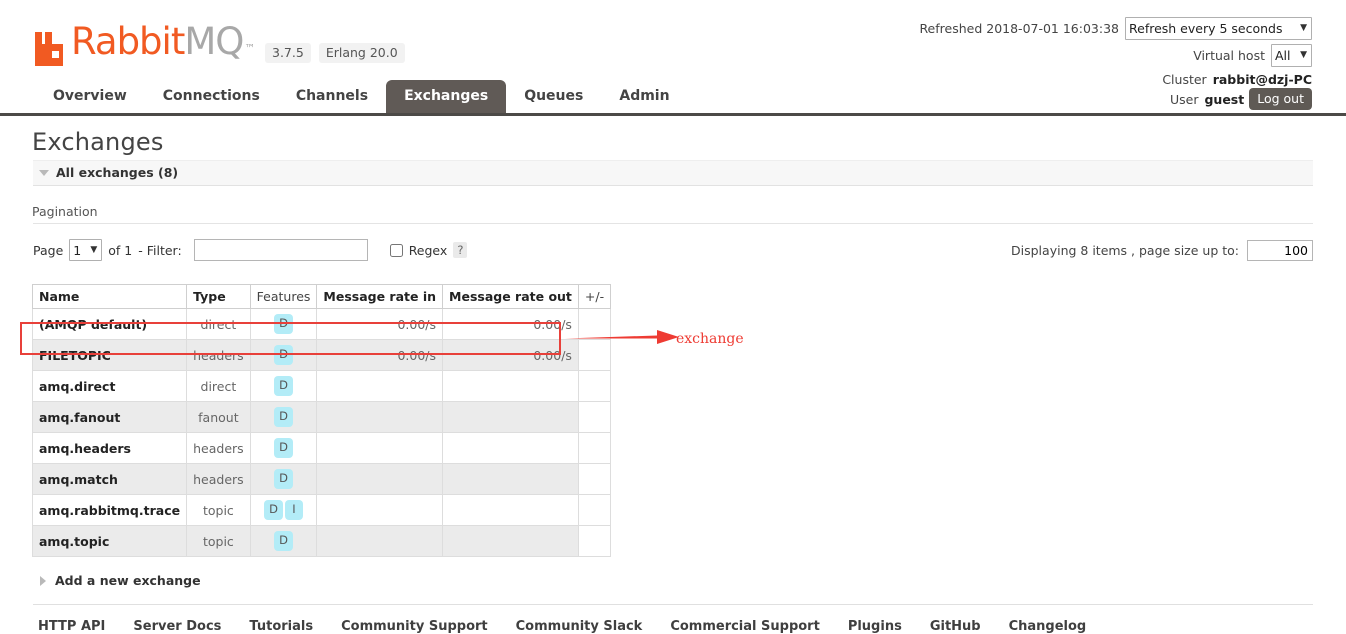  What do you see at coordinates (128, 580) in the screenshot?
I see `add-new-exchange-label: Add a new exchange` at bounding box center [128, 580].